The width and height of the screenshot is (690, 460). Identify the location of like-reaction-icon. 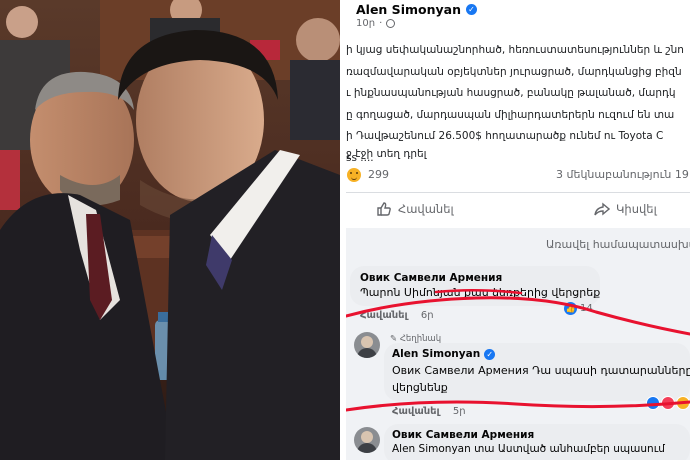
(653, 403).